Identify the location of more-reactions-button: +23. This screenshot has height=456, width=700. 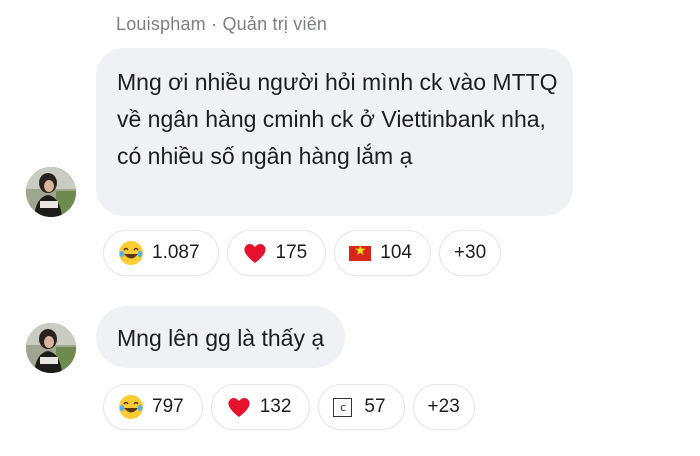
(443, 407).